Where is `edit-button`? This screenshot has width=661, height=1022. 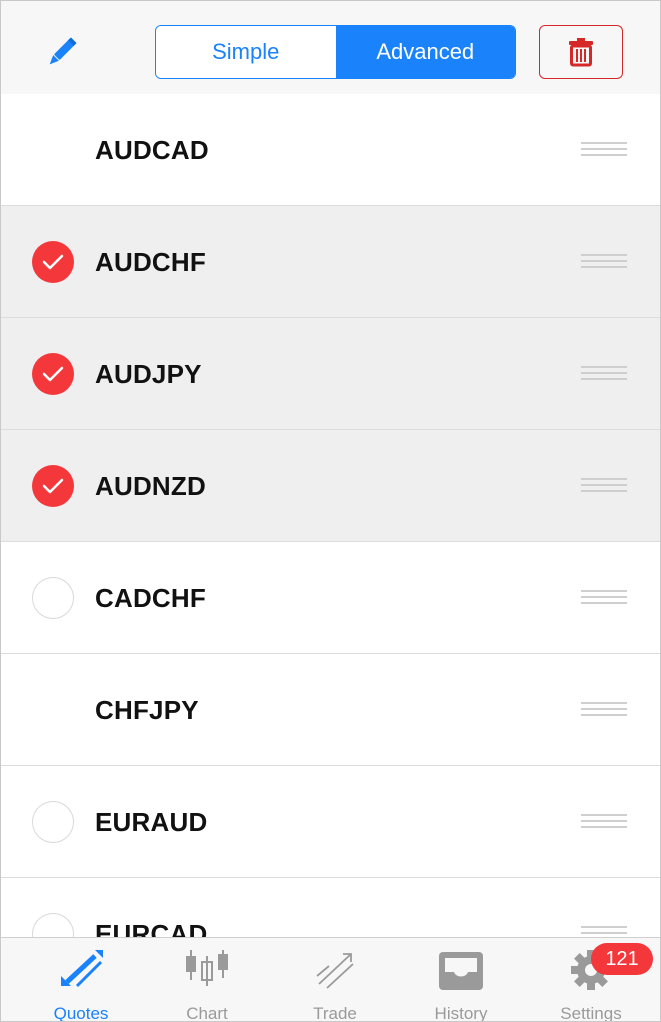 edit-button is located at coordinates (61, 53).